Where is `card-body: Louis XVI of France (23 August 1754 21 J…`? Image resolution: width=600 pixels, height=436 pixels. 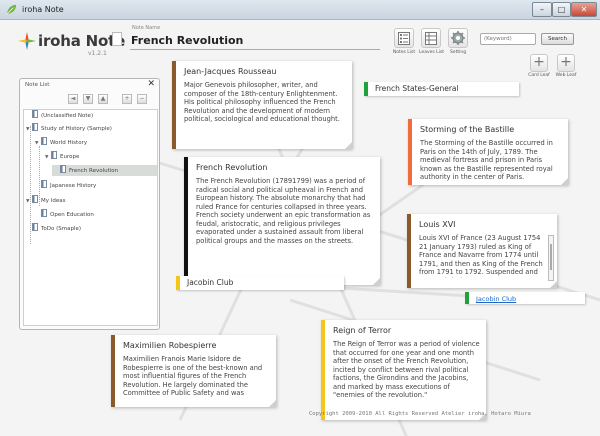
card-body: Louis XVI of France (23 August 1754 21 J… is located at coordinates (481, 256).